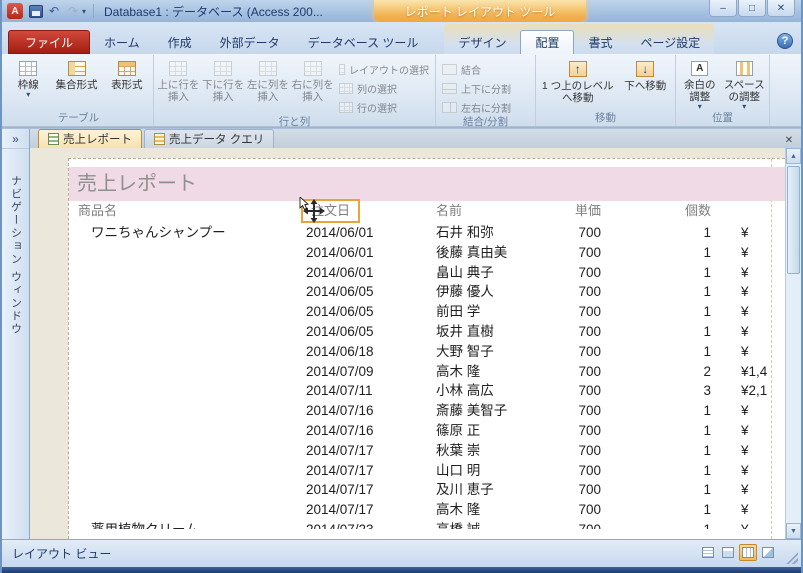 Image resolution: width=803 pixels, height=573 pixels. What do you see at coordinates (496, 211) in the screenshot?
I see `column-header-name: 名前` at bounding box center [496, 211].